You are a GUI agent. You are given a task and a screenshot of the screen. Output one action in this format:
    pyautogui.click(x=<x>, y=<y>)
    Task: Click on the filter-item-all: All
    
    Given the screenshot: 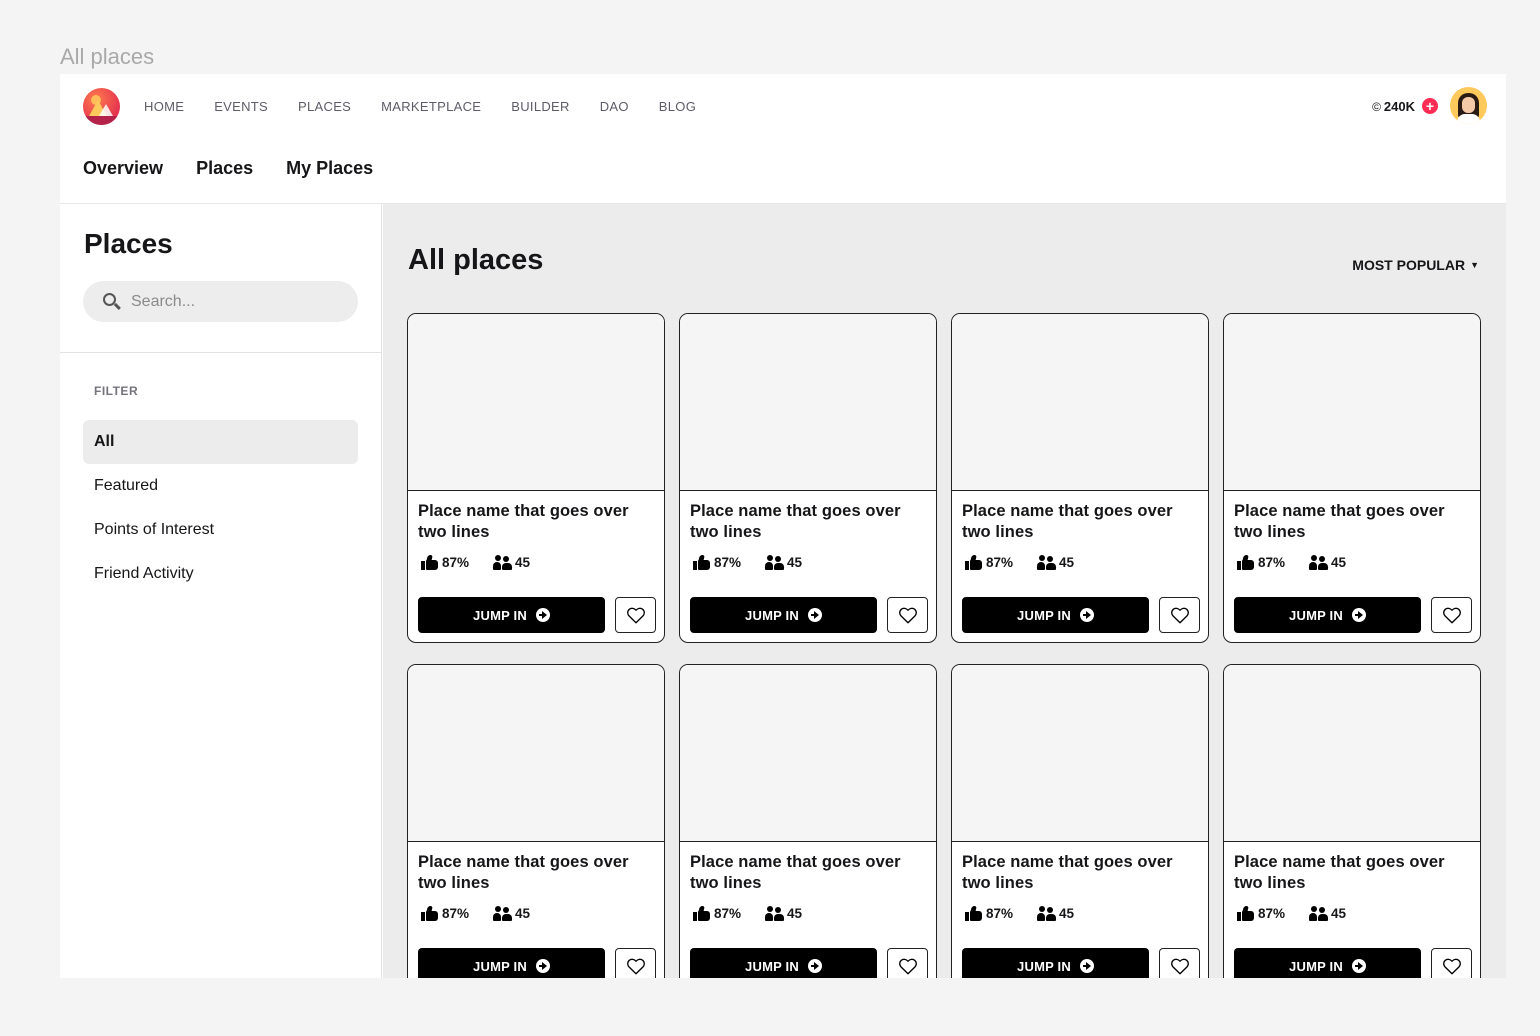 What is the action you would take?
    pyautogui.click(x=220, y=442)
    